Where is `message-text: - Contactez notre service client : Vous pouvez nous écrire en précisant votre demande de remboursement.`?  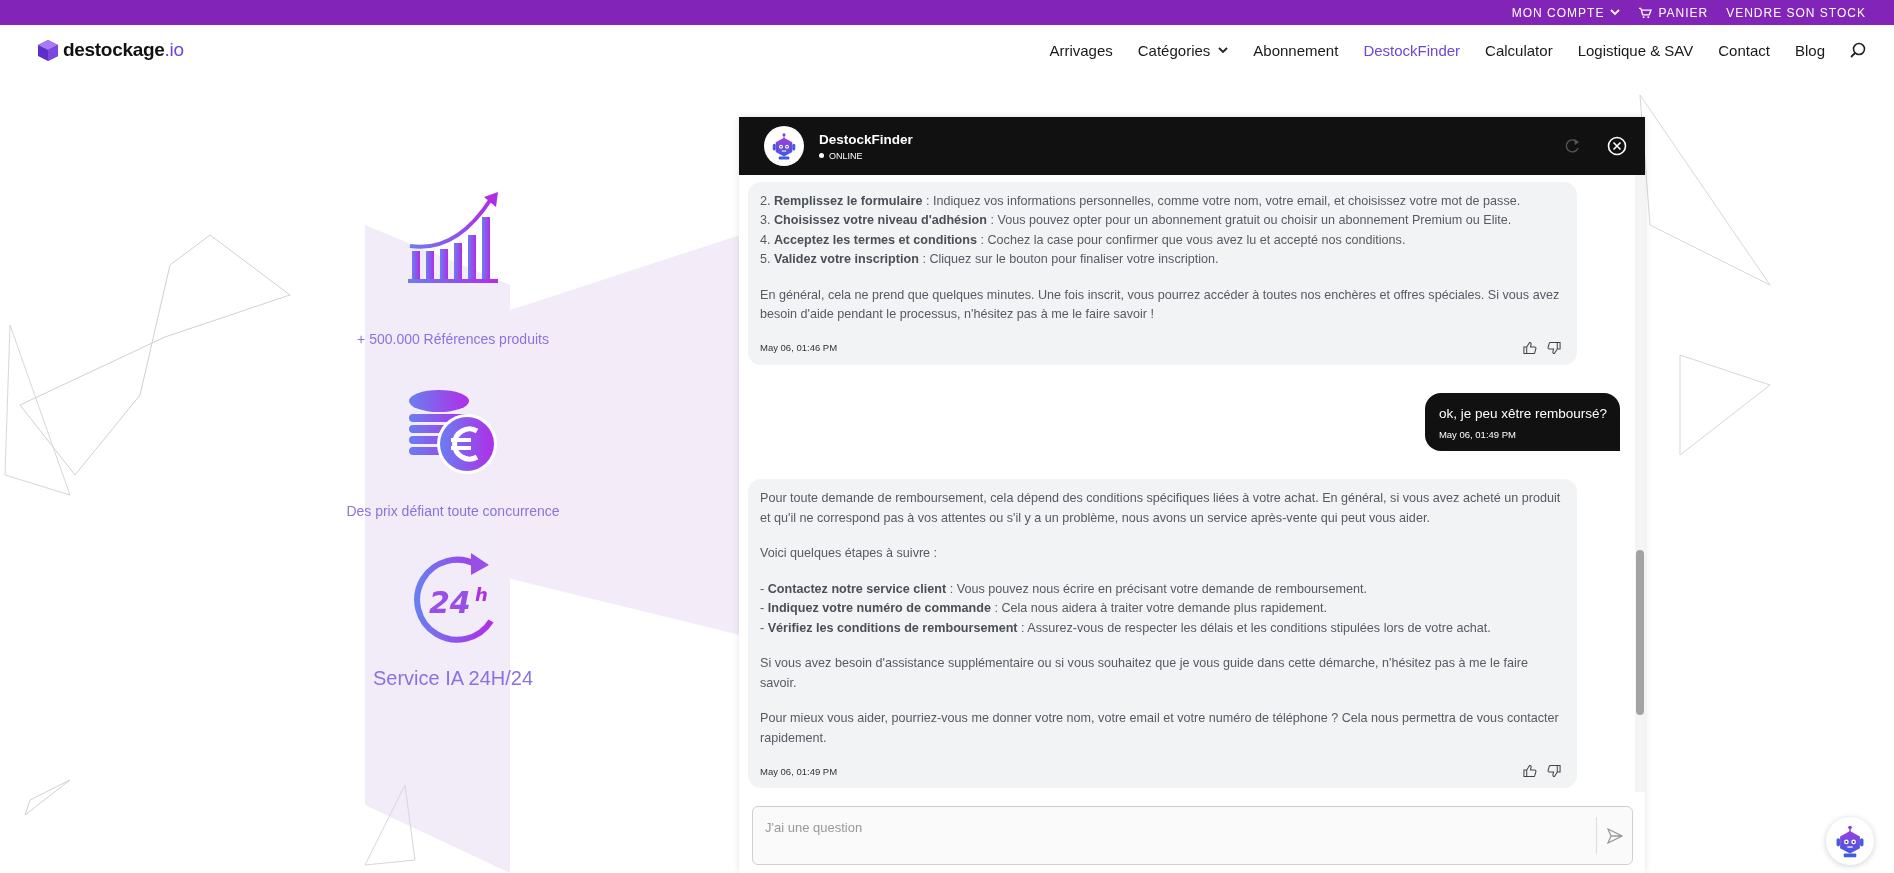
message-text: - Contactez notre service client : Vous pouvez nous écrire en précisant votre demande de remboursement. is located at coordinates (1064, 589).